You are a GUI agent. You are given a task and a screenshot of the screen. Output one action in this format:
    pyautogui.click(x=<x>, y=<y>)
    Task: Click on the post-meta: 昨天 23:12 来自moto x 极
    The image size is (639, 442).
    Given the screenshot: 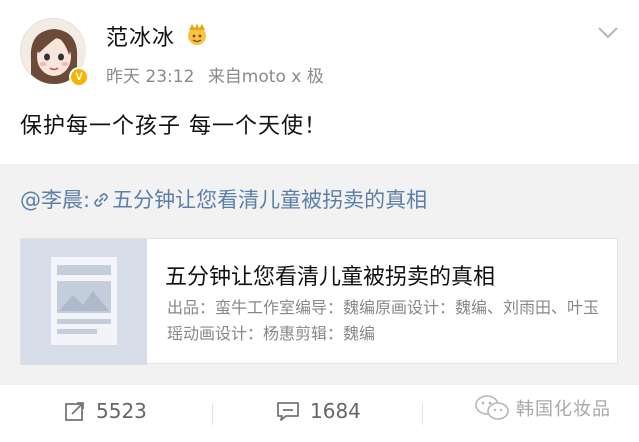 What is the action you would take?
    pyautogui.click(x=219, y=74)
    